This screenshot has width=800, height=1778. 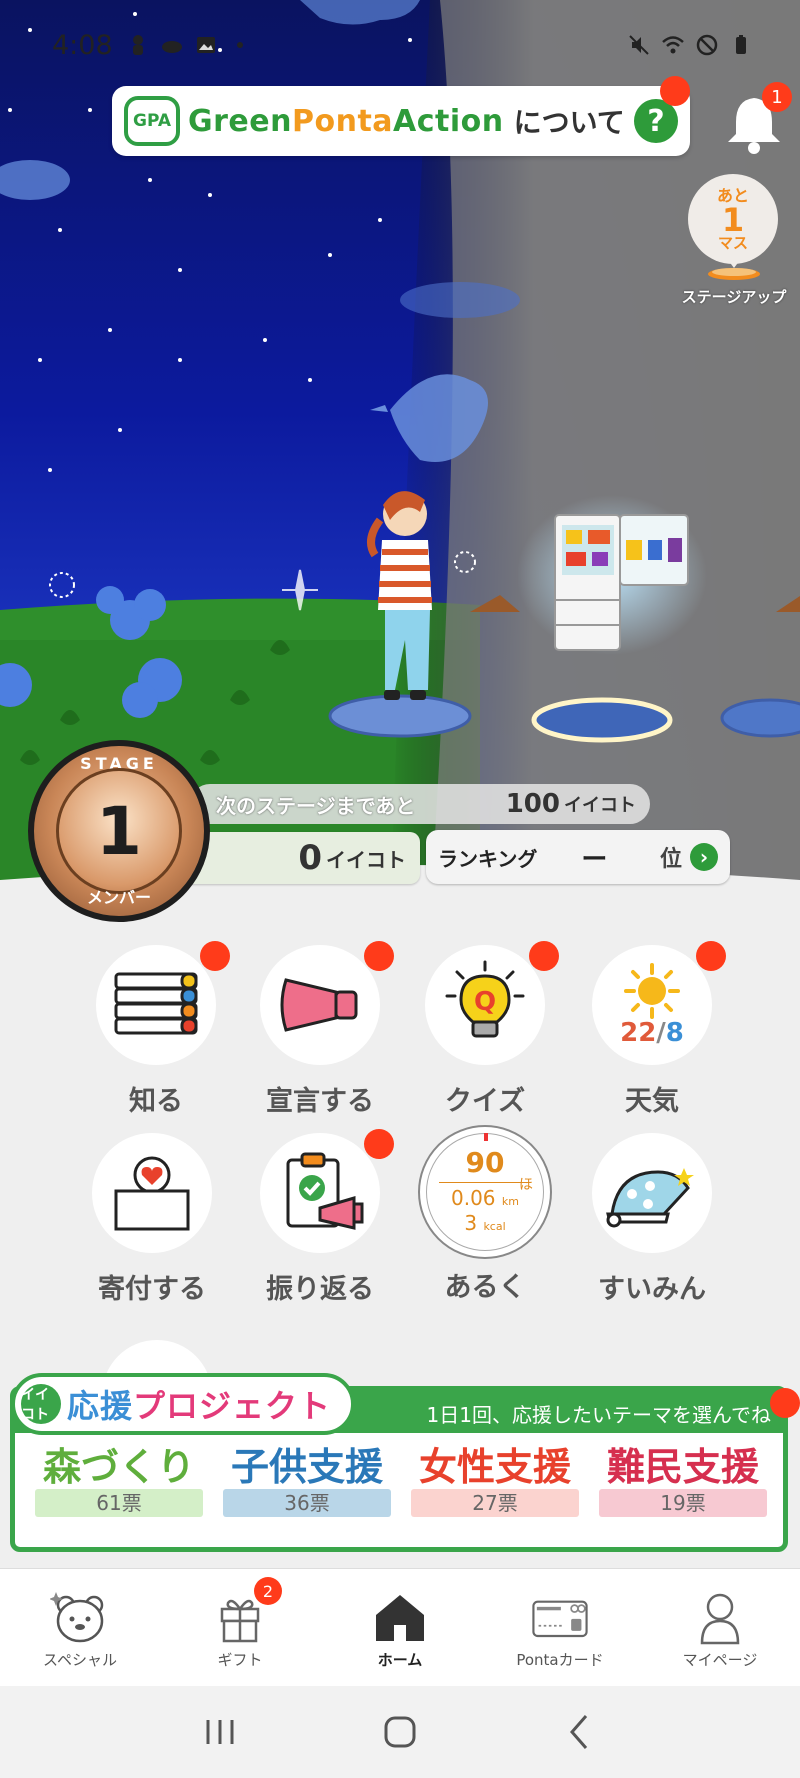 What do you see at coordinates (720, 1618) in the screenshot?
I see `person-icon` at bounding box center [720, 1618].